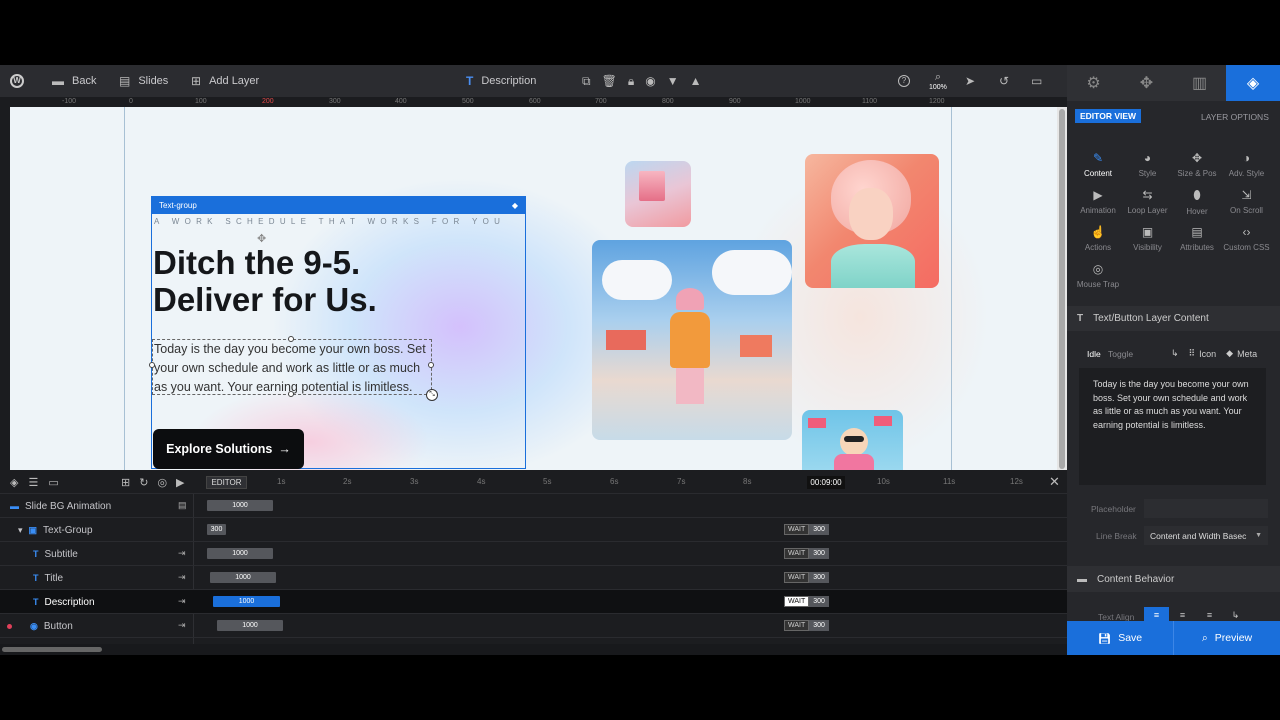 The image size is (1280, 720). Describe the element at coordinates (1253, 83) in the screenshot. I see `tab-layers: ◈` at that location.